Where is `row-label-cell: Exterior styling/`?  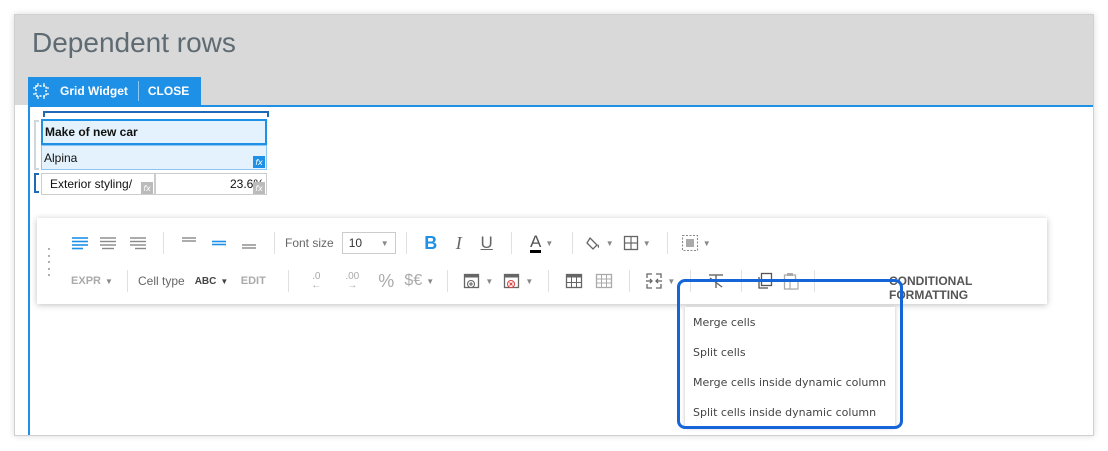
row-label-cell: Exterior styling/ is located at coordinates (98, 184).